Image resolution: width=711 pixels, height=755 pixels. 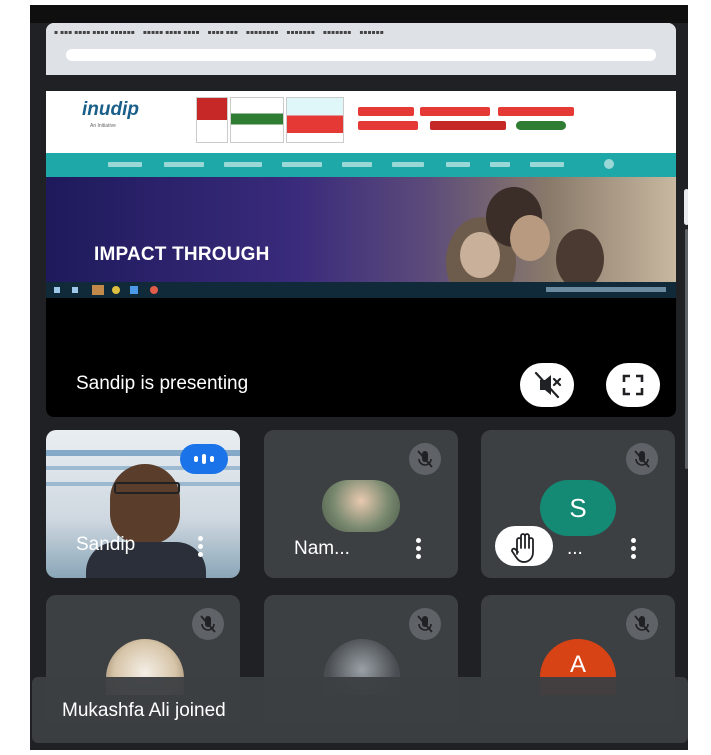 I want to click on fullscreen-button, so click(x=633, y=385).